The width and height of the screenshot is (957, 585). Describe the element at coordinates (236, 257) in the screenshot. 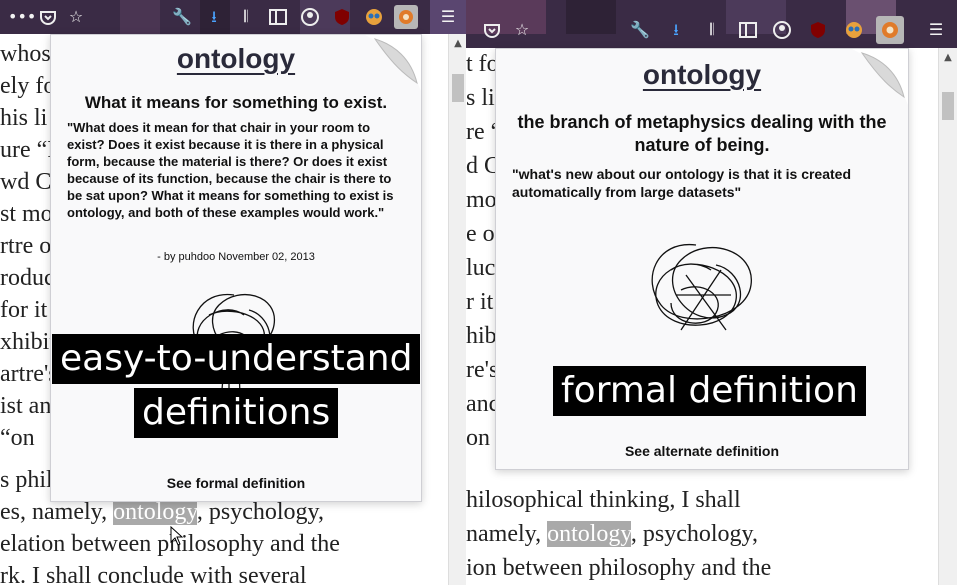

I see `popup-author: - by puhdoo November 02, 2013` at that location.